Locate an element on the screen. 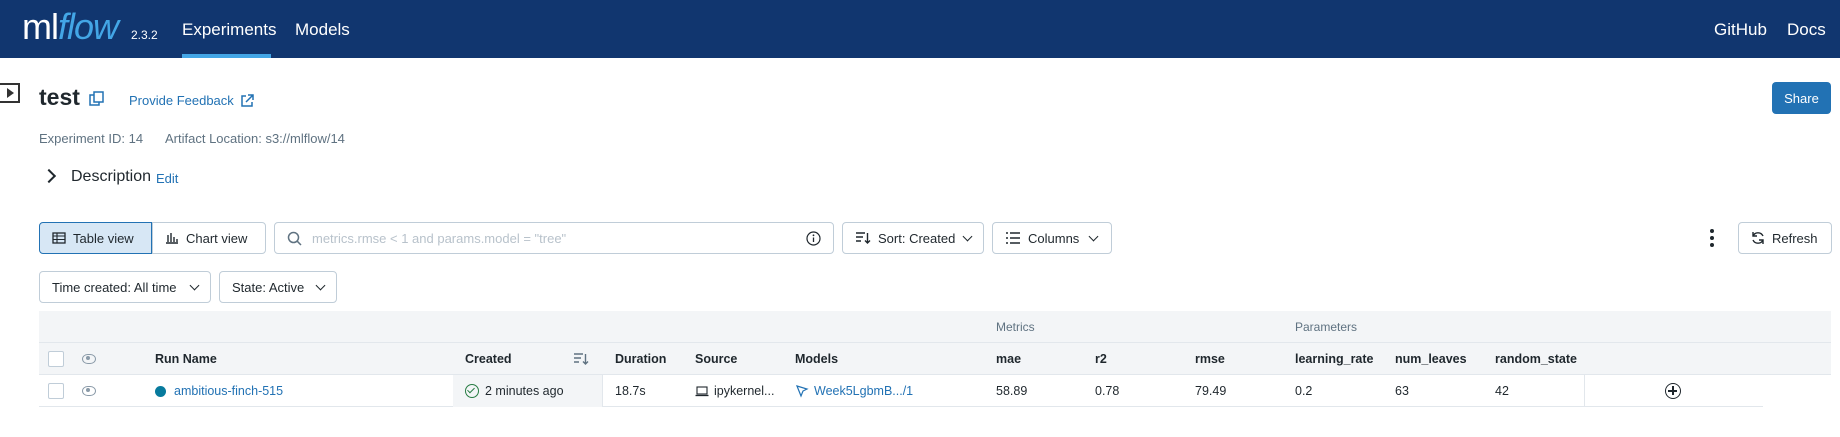  feedback-label: Provide Feedback is located at coordinates (181, 100).